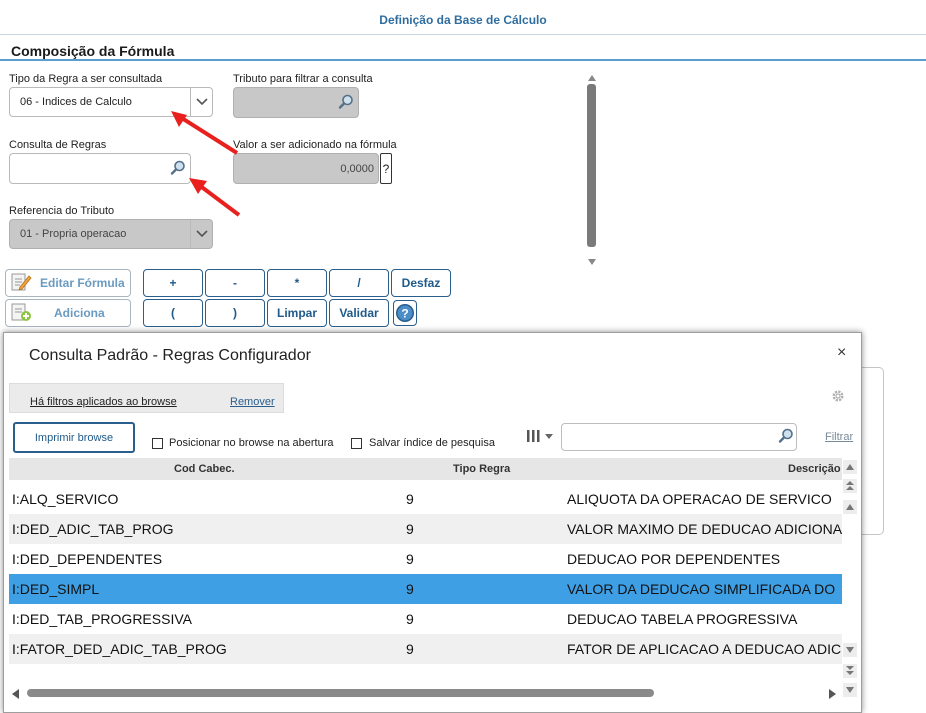  I want to click on desfaz-button: Desfaz, so click(421, 283).